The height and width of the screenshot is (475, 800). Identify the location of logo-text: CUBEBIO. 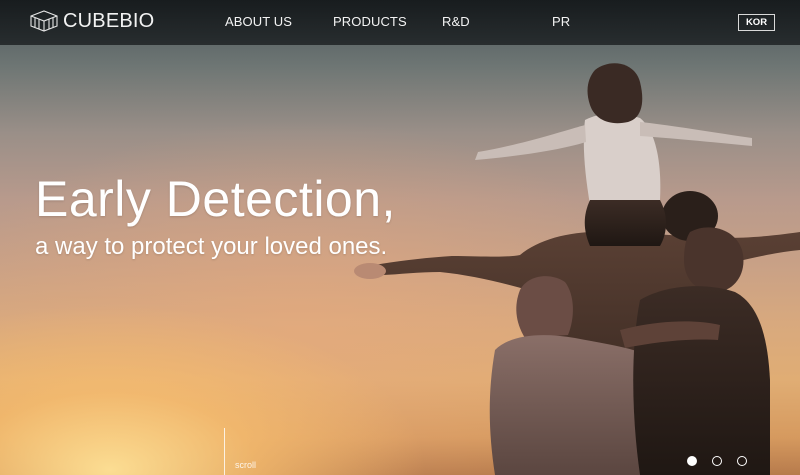
(109, 21).